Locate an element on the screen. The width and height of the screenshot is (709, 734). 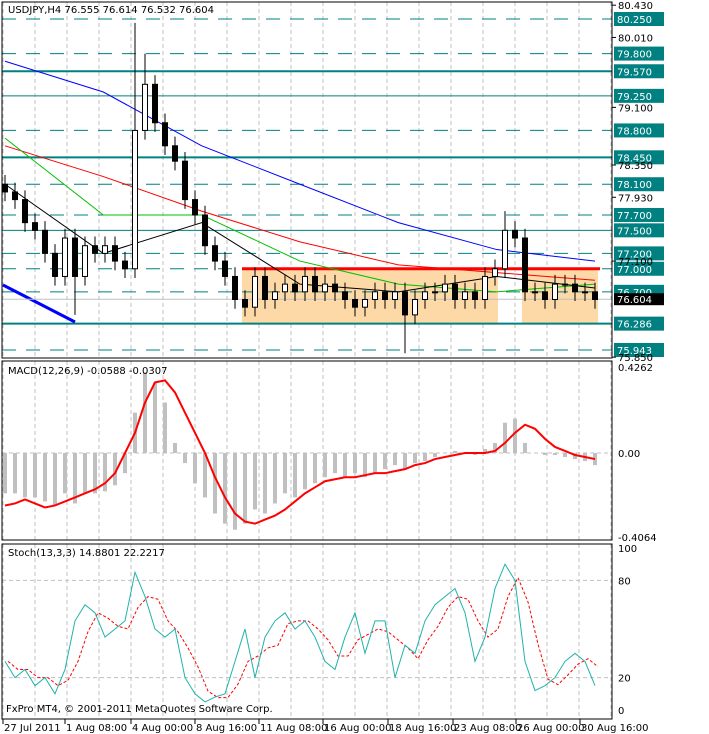
level-label: 80.250 is located at coordinates (634, 20).